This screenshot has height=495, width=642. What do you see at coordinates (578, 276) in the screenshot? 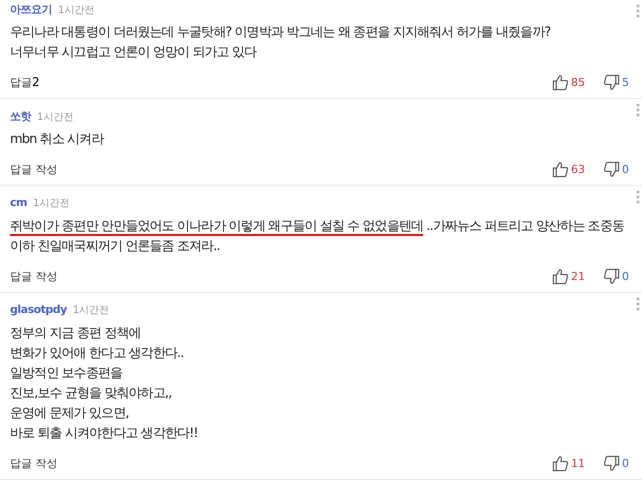
I see `like-count: 21` at bounding box center [578, 276].